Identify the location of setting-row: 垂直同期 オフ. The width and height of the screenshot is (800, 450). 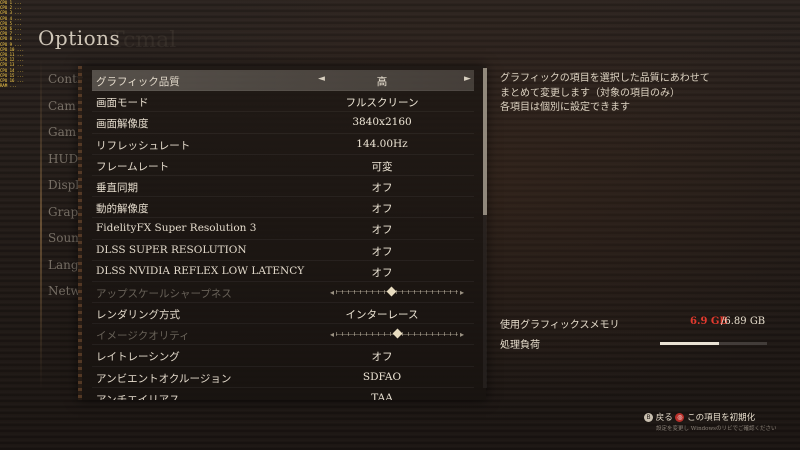
(283, 187).